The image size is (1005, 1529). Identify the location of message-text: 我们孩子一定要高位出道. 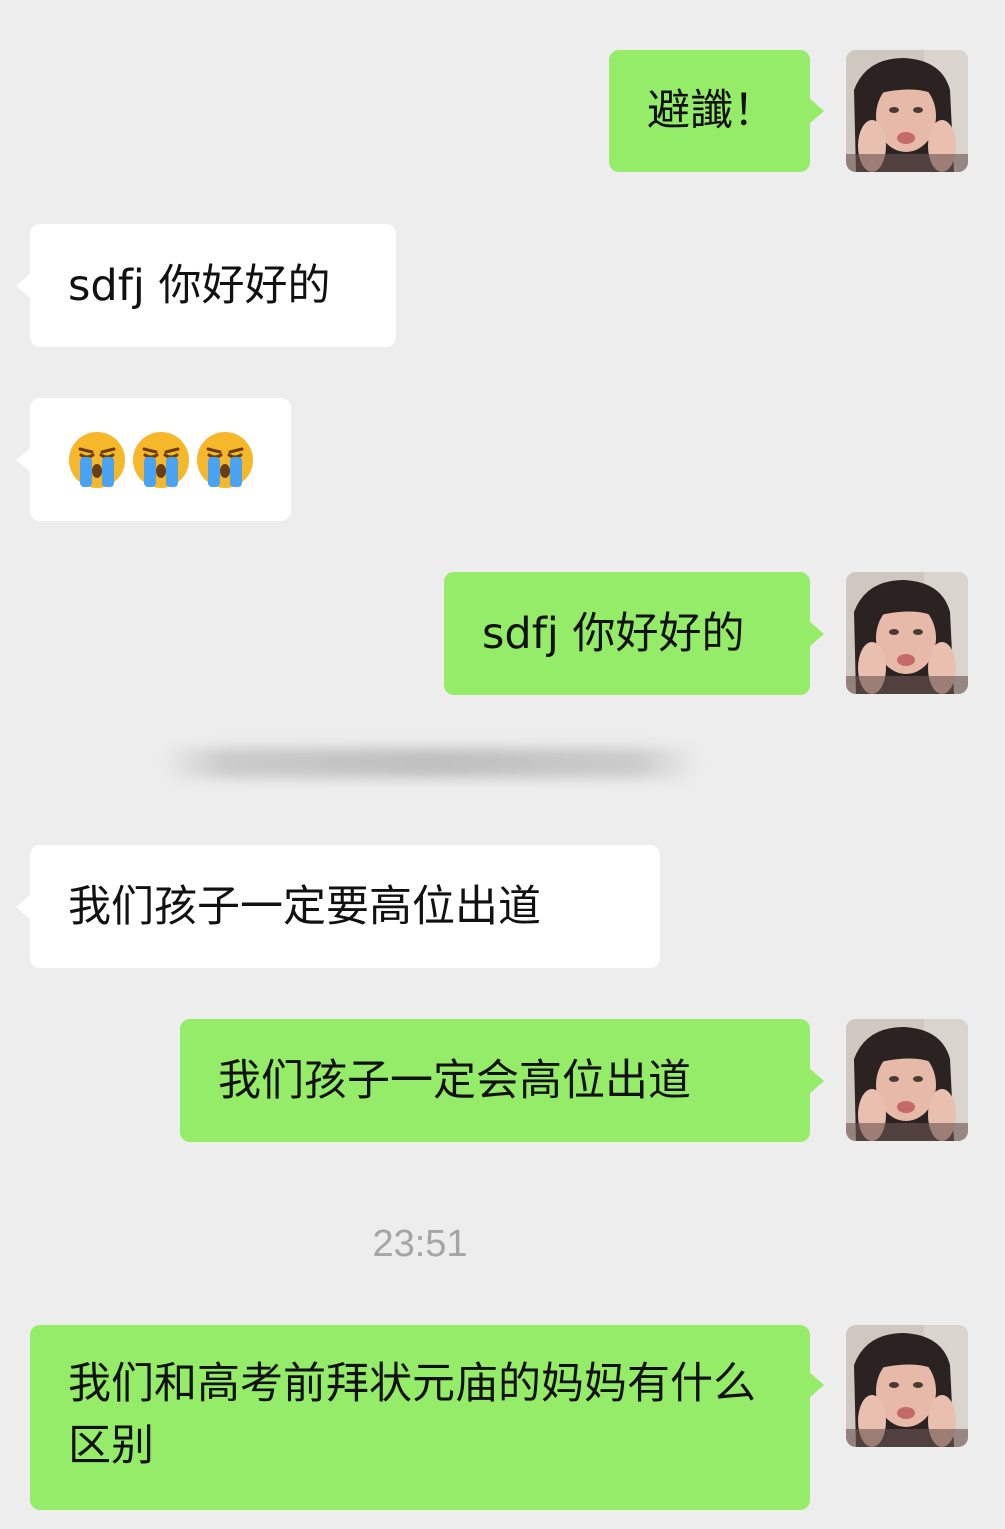
(304, 906).